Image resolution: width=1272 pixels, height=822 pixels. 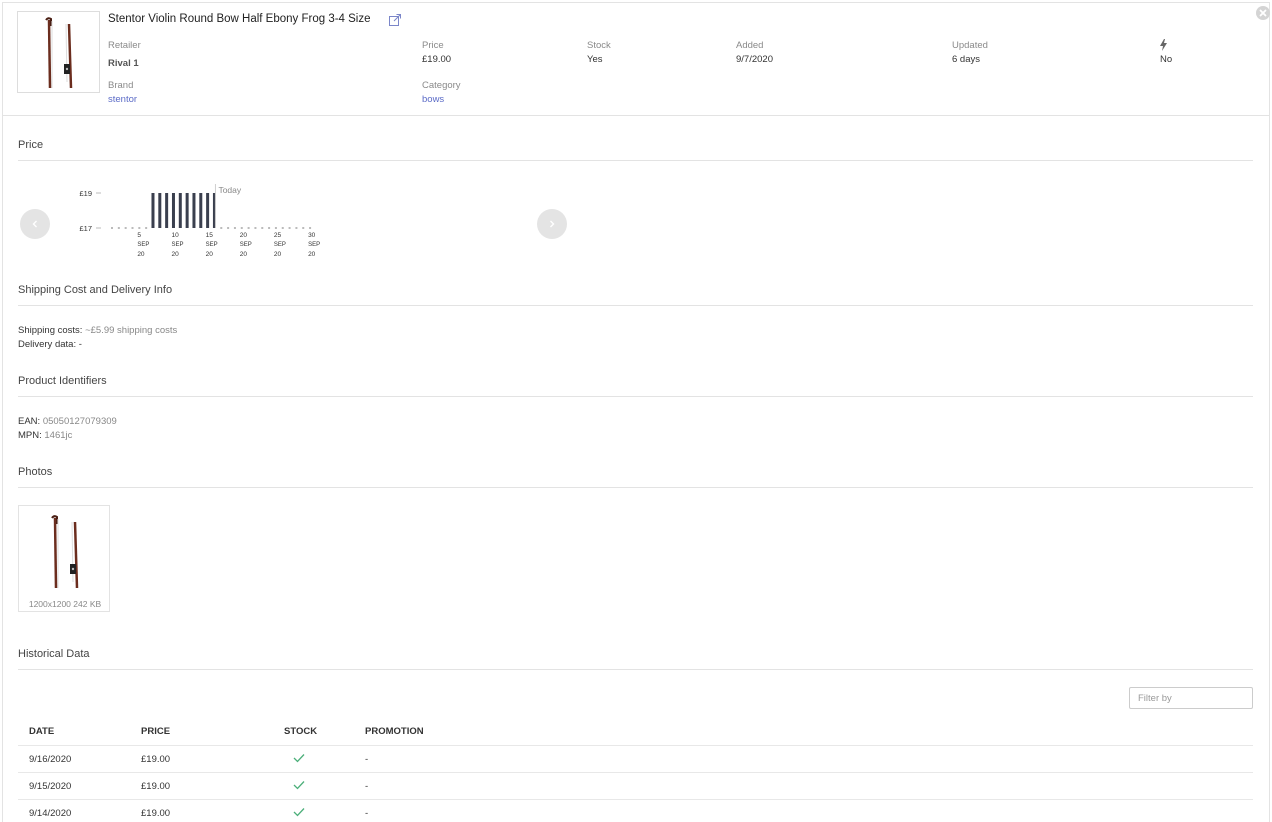 I want to click on close-icon, so click(x=1263, y=13).